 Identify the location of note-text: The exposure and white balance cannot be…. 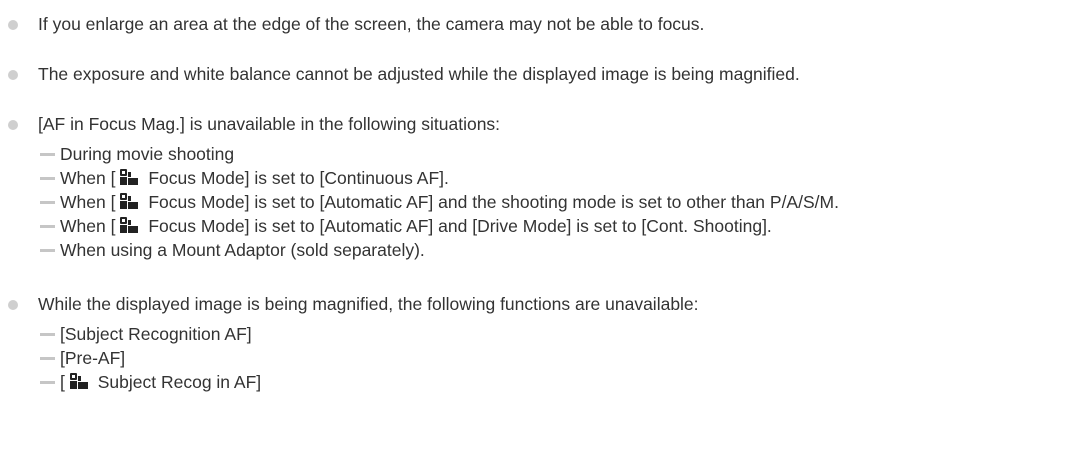
(419, 74).